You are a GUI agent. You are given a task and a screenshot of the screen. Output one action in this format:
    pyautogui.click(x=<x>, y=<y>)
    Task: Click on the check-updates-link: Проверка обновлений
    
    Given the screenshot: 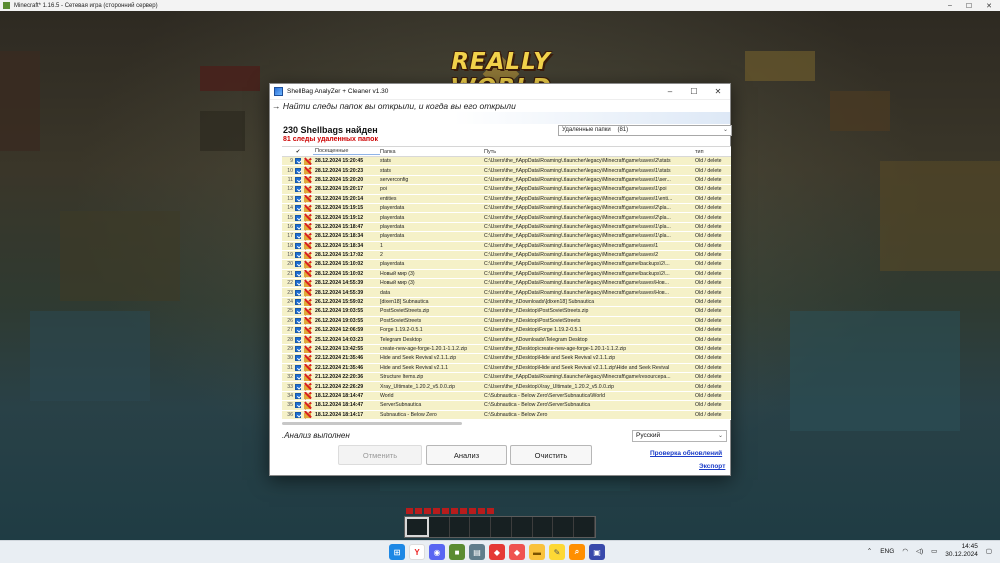 What is the action you would take?
    pyautogui.click(x=686, y=453)
    